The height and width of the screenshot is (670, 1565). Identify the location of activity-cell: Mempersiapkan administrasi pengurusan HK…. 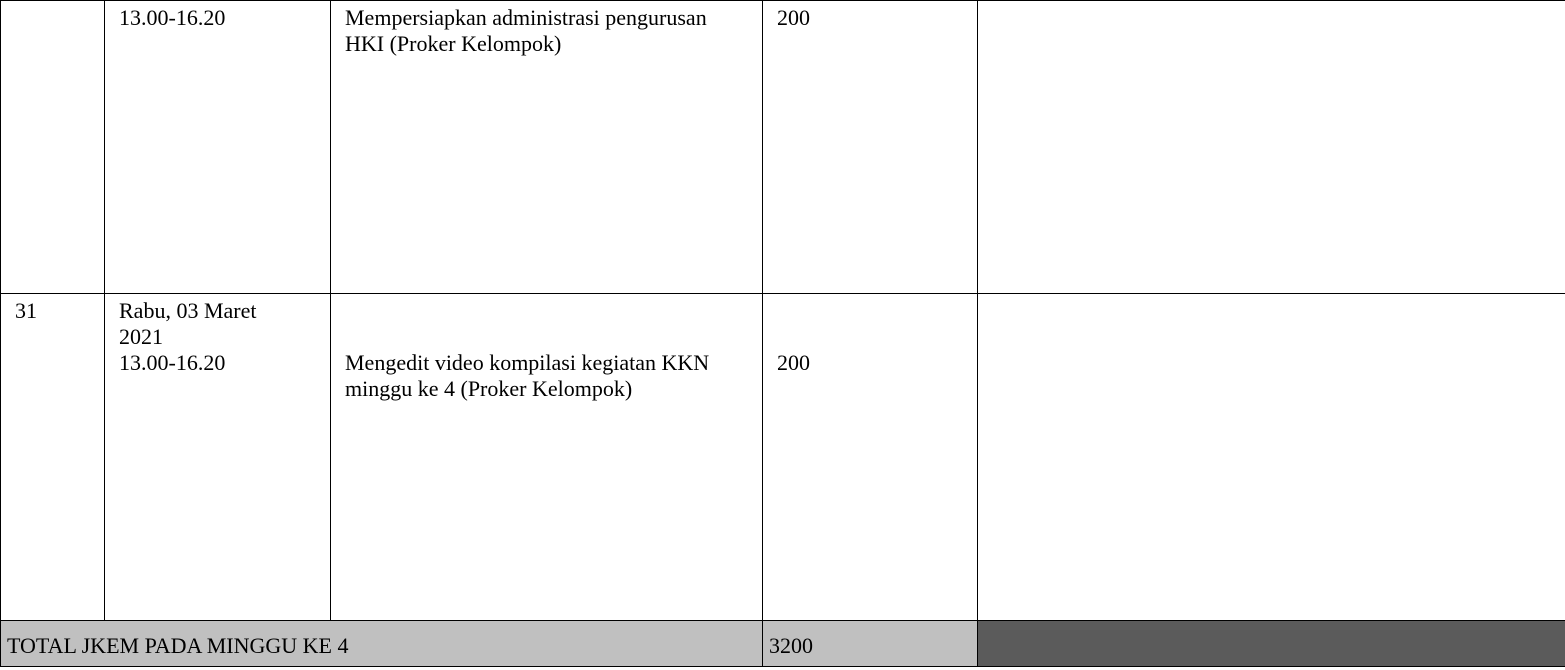
(546, 147).